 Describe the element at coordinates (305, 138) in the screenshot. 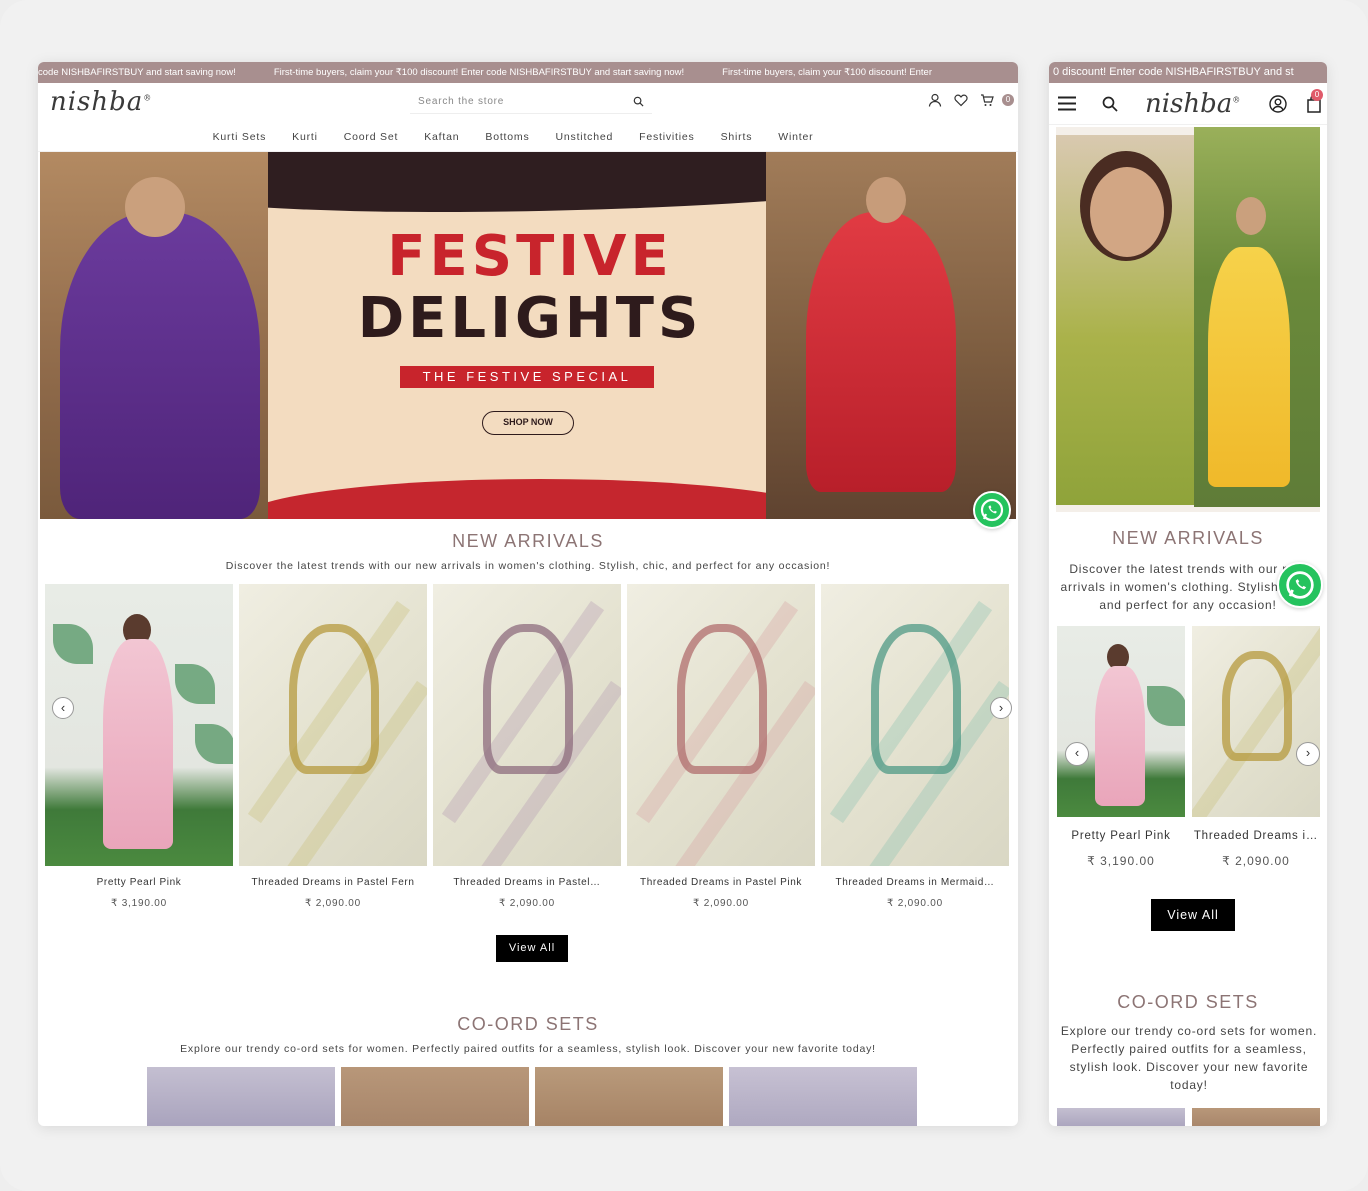

I see `nav-item-kurti: Kurti` at that location.